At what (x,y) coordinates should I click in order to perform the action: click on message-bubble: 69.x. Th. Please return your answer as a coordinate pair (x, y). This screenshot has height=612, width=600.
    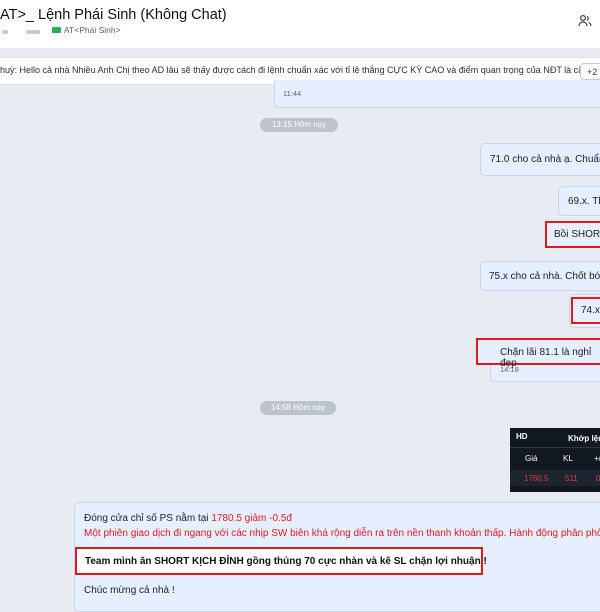
    Looking at the image, I should click on (579, 201).